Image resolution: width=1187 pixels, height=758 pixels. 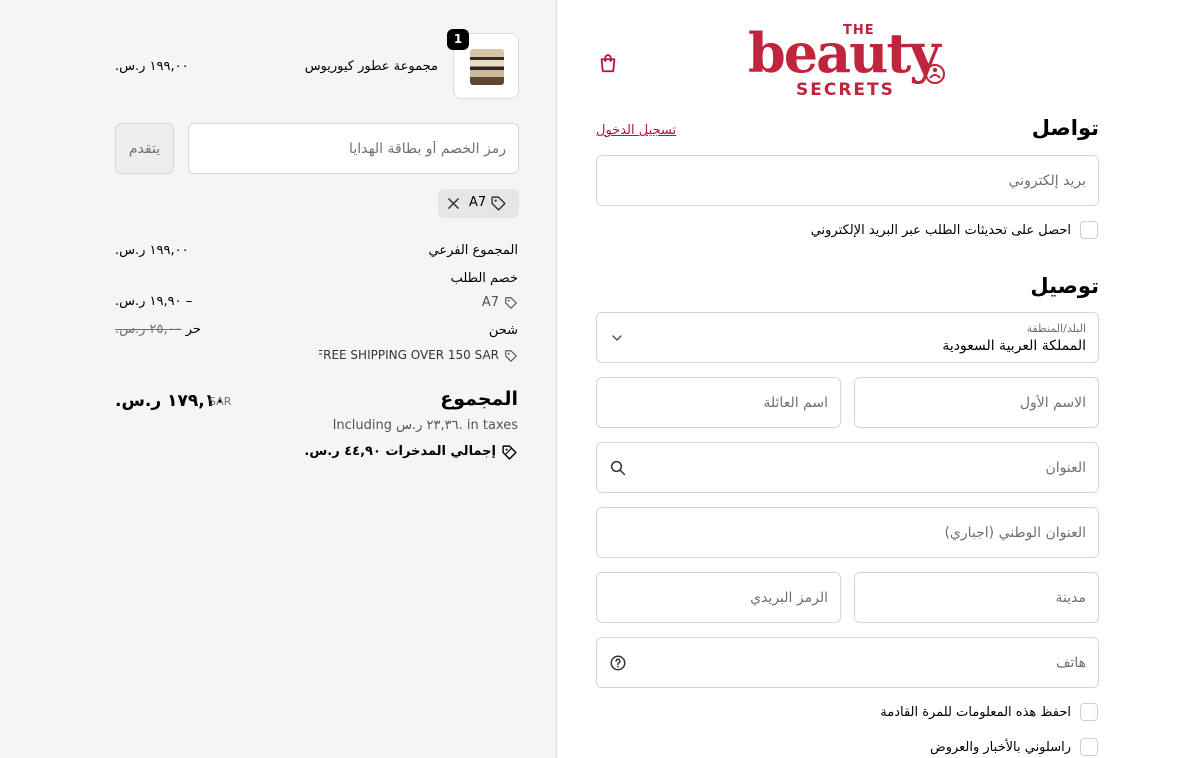 I want to click on savings-text: إجمالي المدخرات ٤٤,٩٠ ر.س., so click(x=400, y=451).